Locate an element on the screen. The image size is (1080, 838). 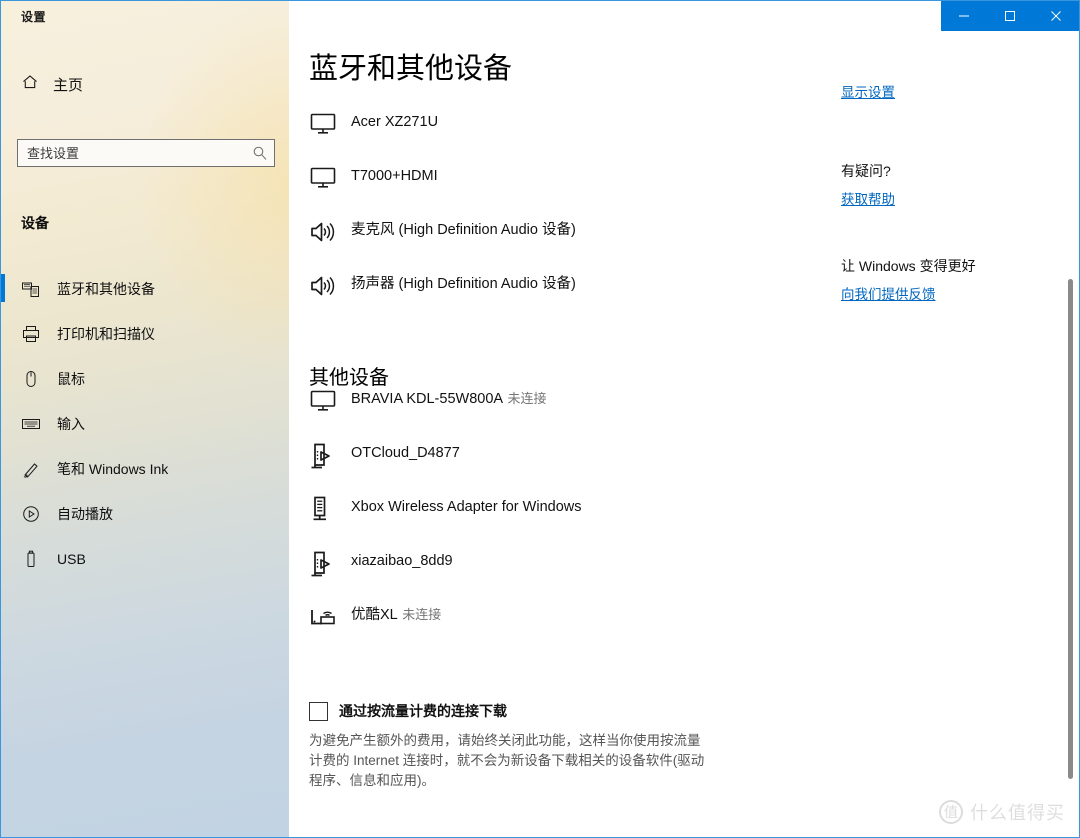
device-row: xiazaibao_8dd9 is located at coordinates (569, 575).